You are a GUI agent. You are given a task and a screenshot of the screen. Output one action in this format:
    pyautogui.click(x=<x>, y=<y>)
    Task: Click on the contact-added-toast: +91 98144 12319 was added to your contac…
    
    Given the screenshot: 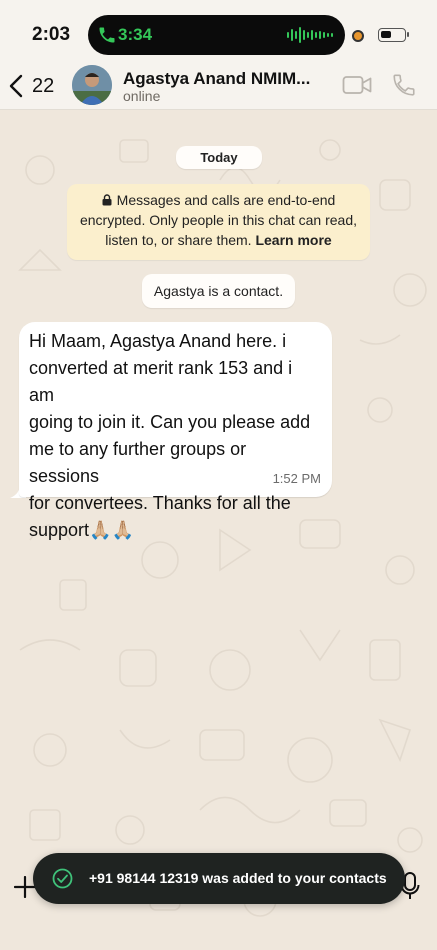 What is the action you would take?
    pyautogui.click(x=219, y=878)
    